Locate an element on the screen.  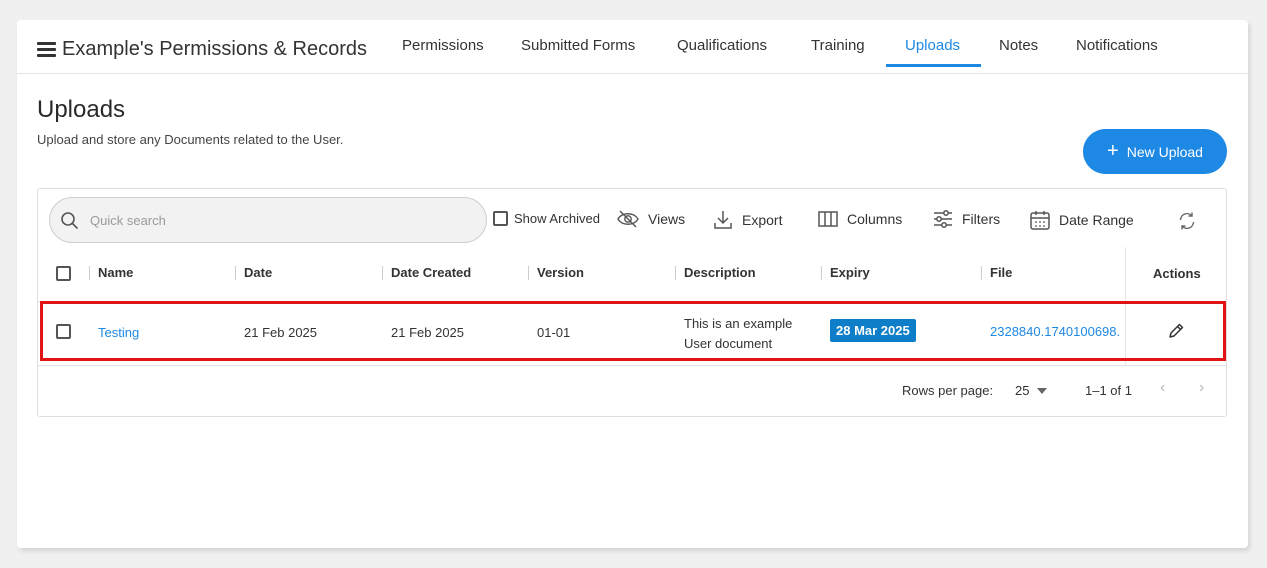
column-header-version: Version is located at coordinates (560, 272).